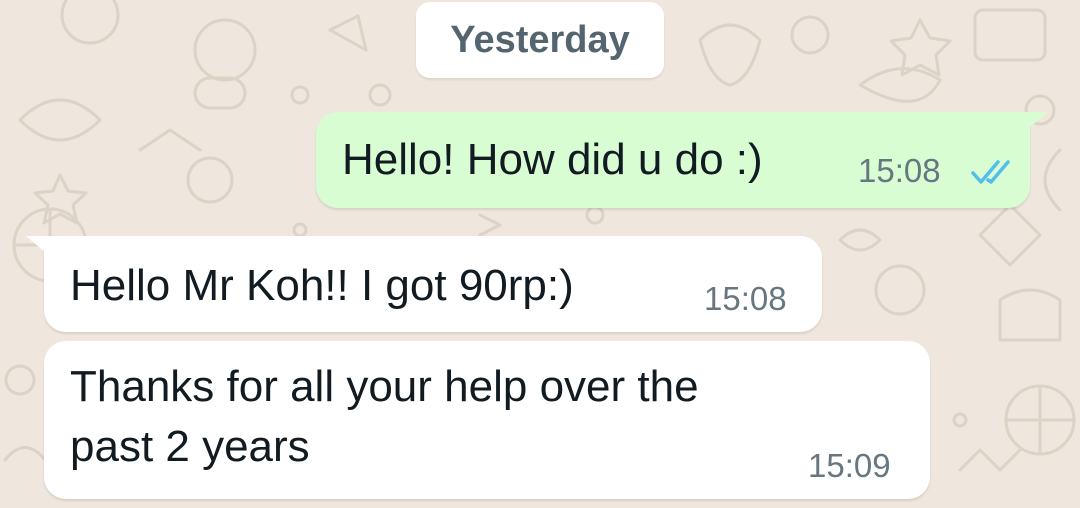 The width and height of the screenshot is (1080, 508). I want to click on message-text: Hello Mr Koh!! I got 90rp:), so click(322, 285).